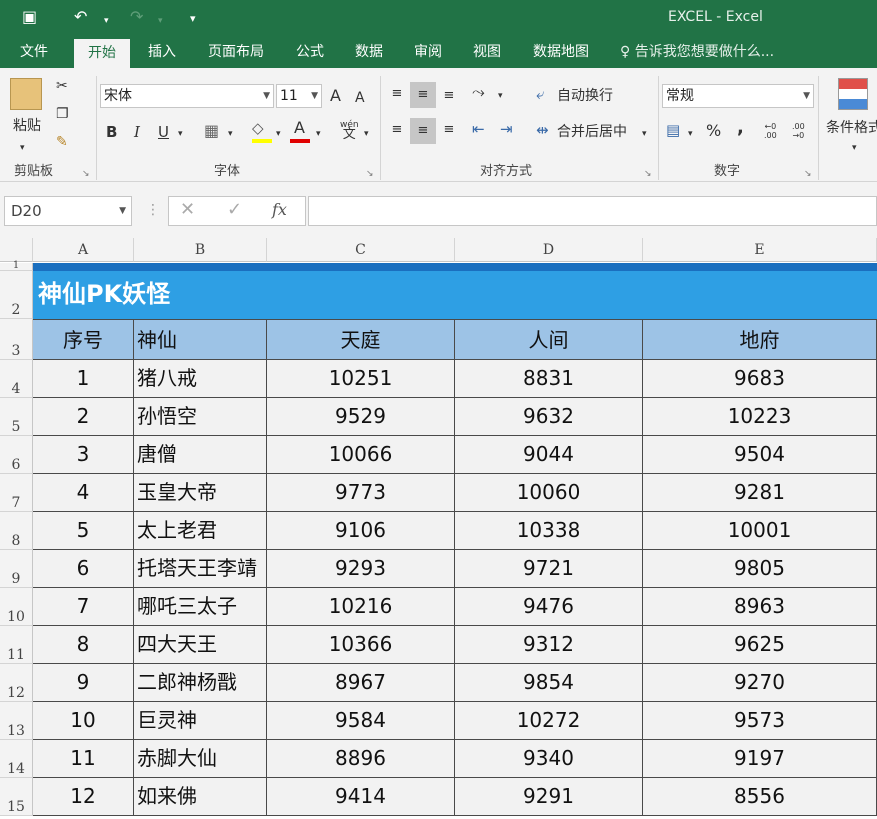 The height and width of the screenshot is (819, 877). I want to click on underline-dropdown-icon: ▾, so click(180, 134).